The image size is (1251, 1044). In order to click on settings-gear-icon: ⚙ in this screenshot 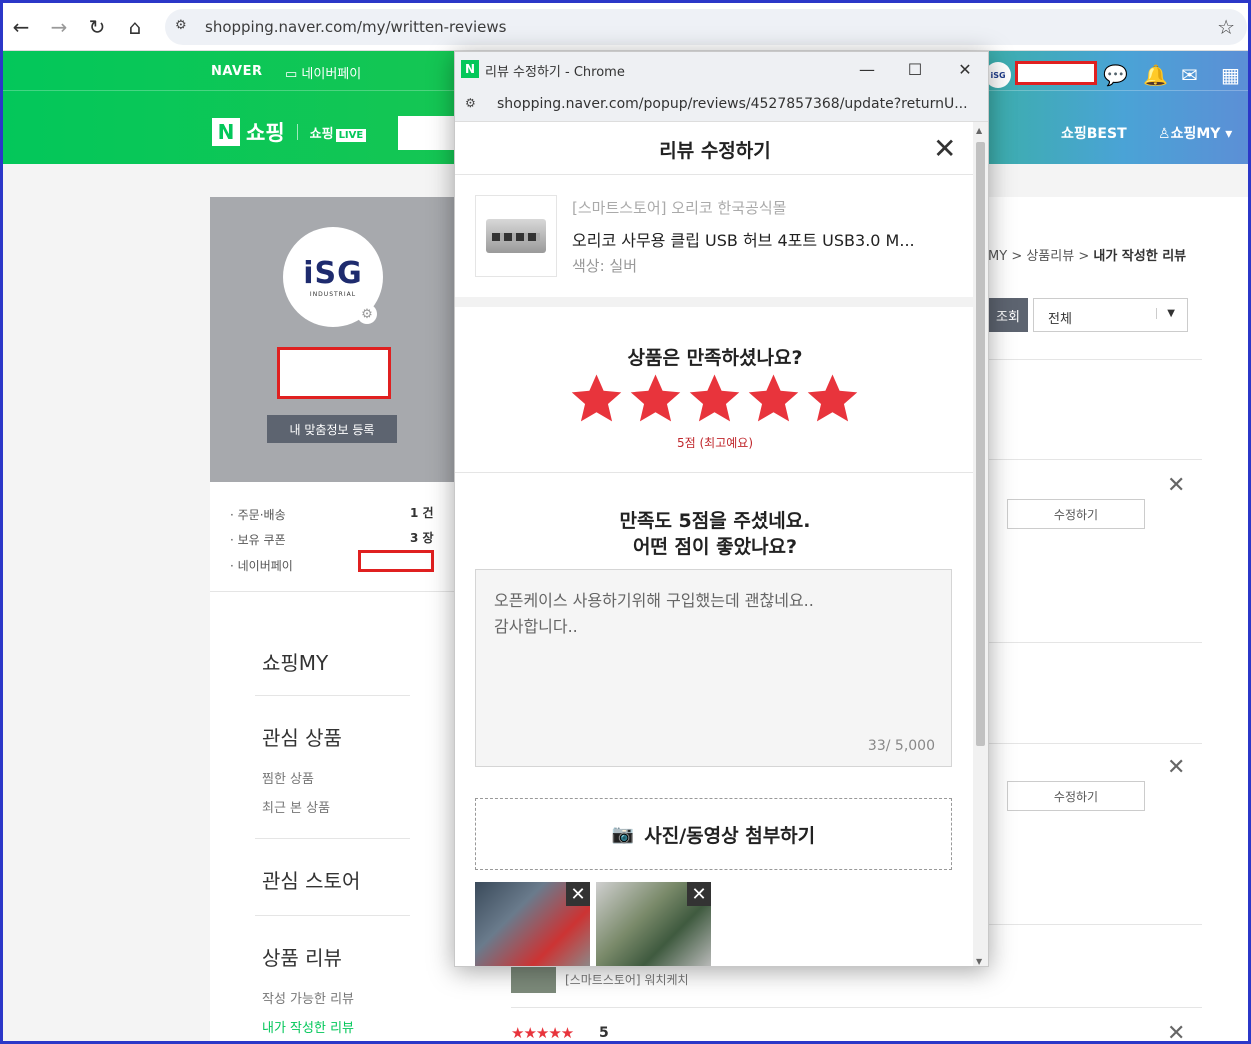, I will do `click(367, 314)`.